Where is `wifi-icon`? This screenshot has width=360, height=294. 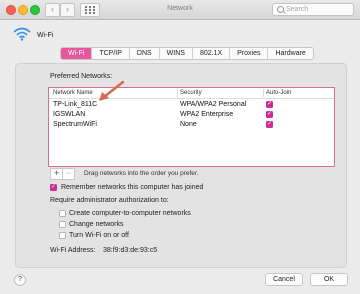 wifi-icon is located at coordinates (22, 34).